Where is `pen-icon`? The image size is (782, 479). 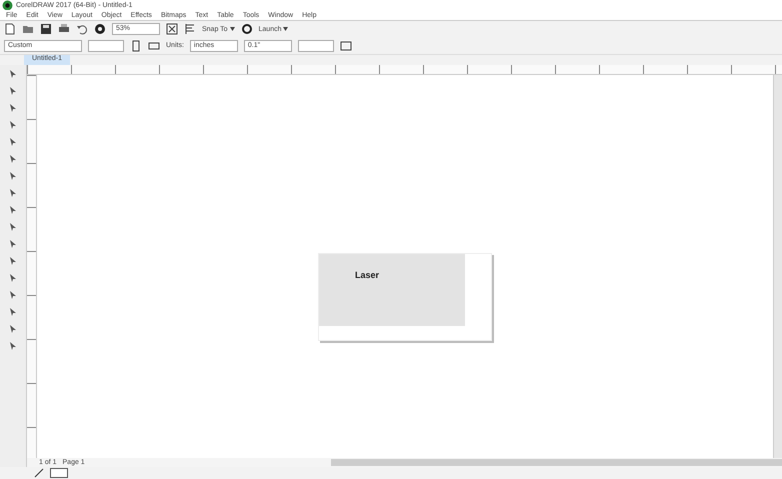 pen-icon is located at coordinates (40, 473).